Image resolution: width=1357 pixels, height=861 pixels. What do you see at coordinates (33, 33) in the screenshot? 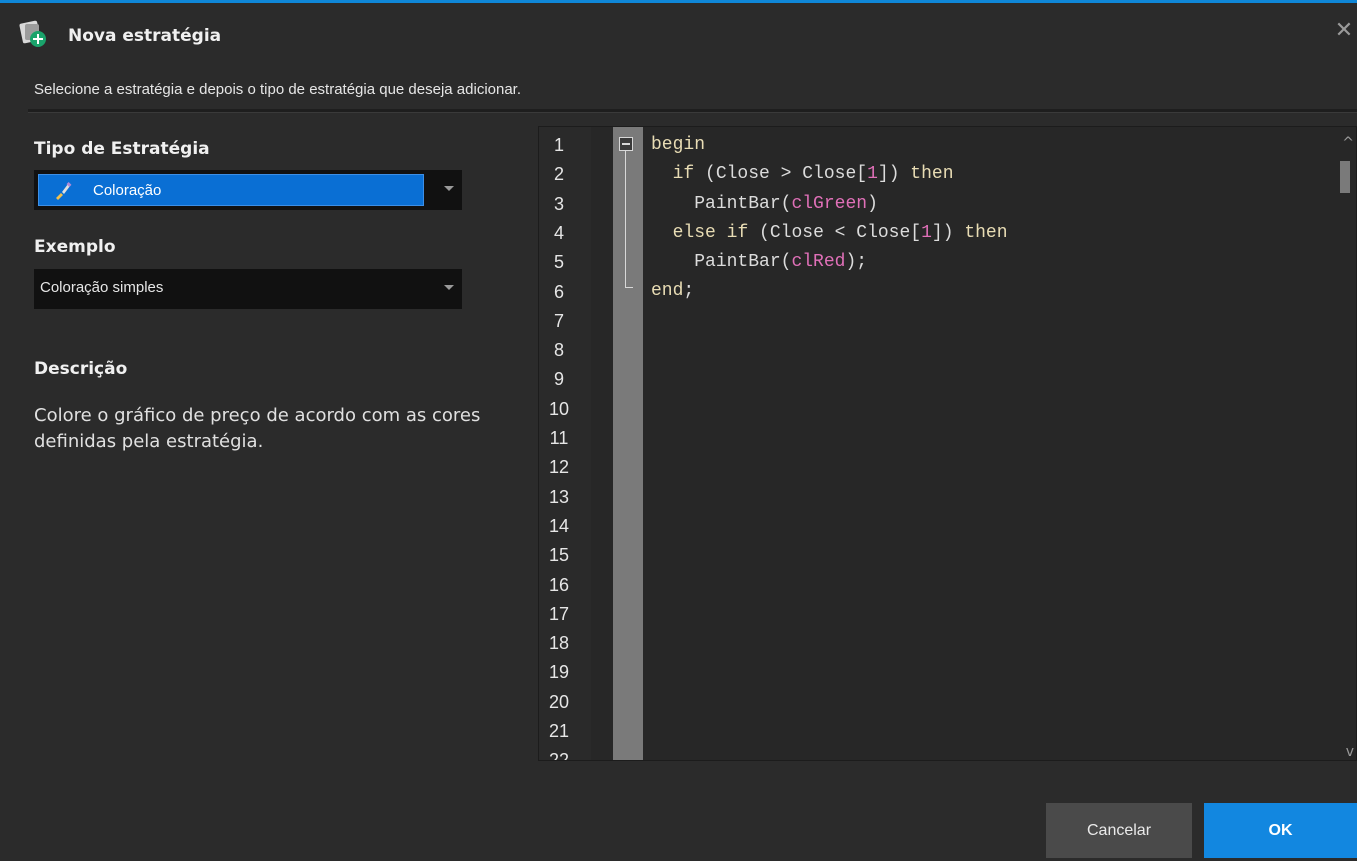
I see `strategy-add-icon` at bounding box center [33, 33].